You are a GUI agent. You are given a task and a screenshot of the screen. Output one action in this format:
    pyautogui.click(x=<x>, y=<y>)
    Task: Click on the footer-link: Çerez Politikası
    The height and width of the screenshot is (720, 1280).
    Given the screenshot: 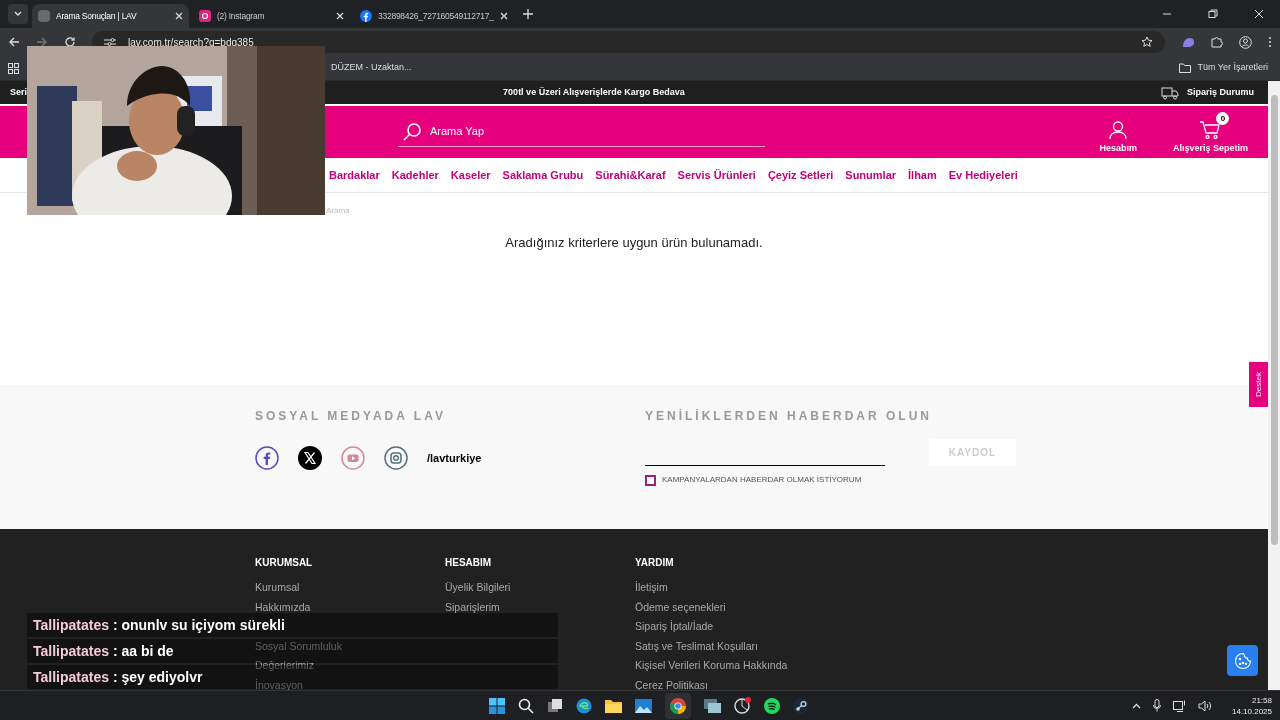 What is the action you would take?
    pyautogui.click(x=671, y=684)
    